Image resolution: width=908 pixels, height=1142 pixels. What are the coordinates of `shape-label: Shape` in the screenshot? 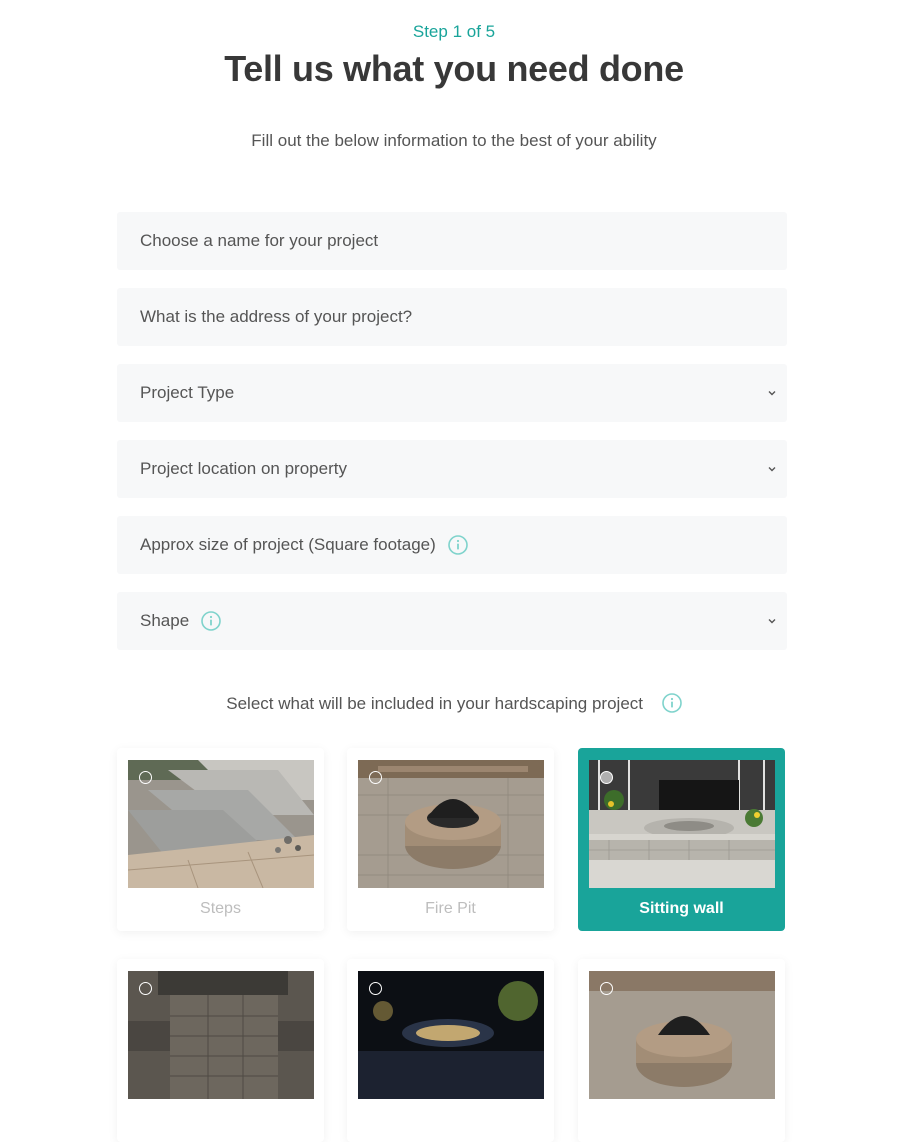 It's located at (165, 620).